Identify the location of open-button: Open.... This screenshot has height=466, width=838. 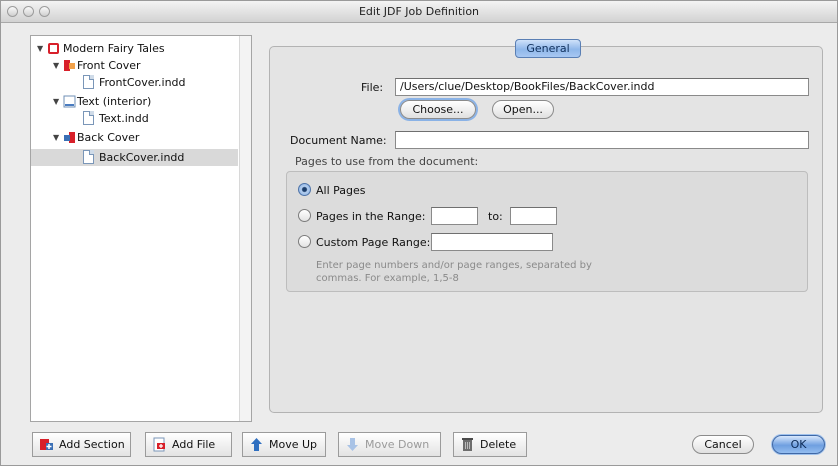
(523, 109).